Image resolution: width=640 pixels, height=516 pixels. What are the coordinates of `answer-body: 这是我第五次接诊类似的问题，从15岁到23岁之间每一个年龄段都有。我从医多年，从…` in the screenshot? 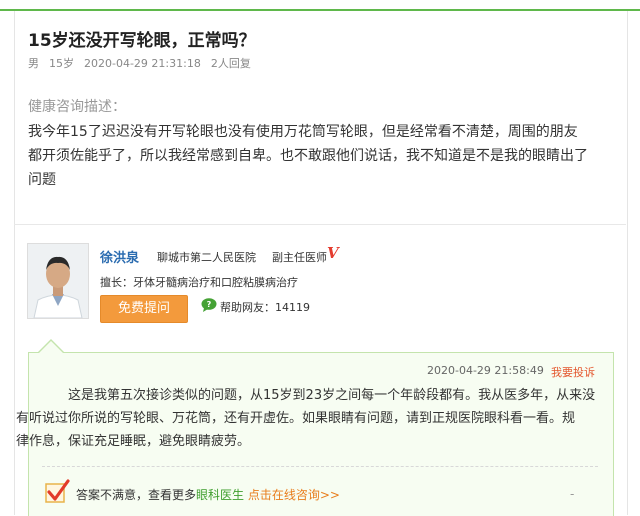 It's located at (310, 418).